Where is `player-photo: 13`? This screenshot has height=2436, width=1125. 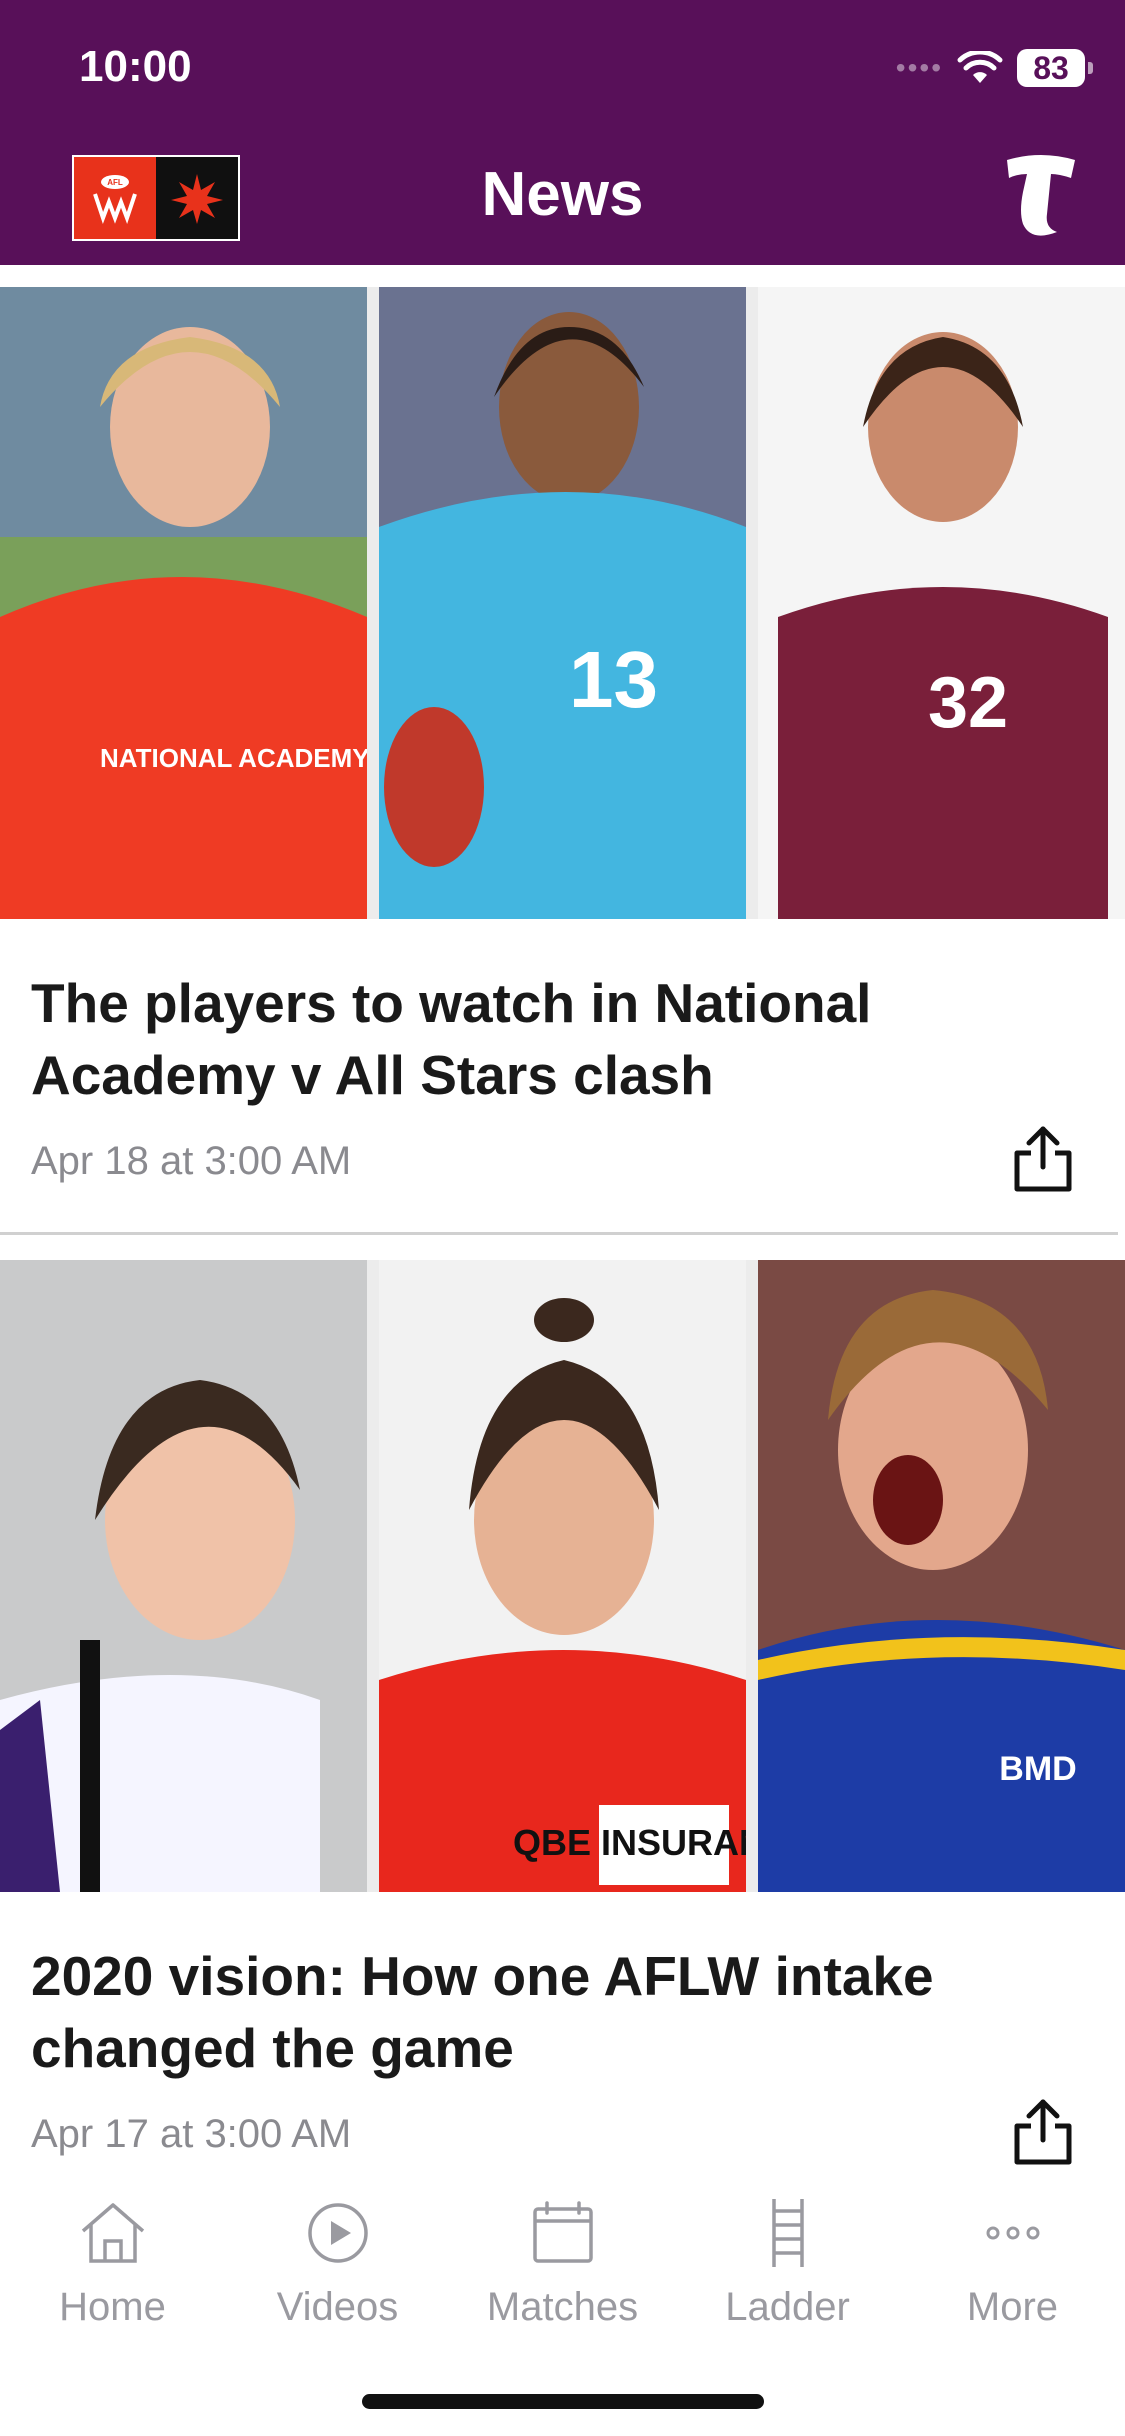 player-photo: 13 is located at coordinates (562, 603).